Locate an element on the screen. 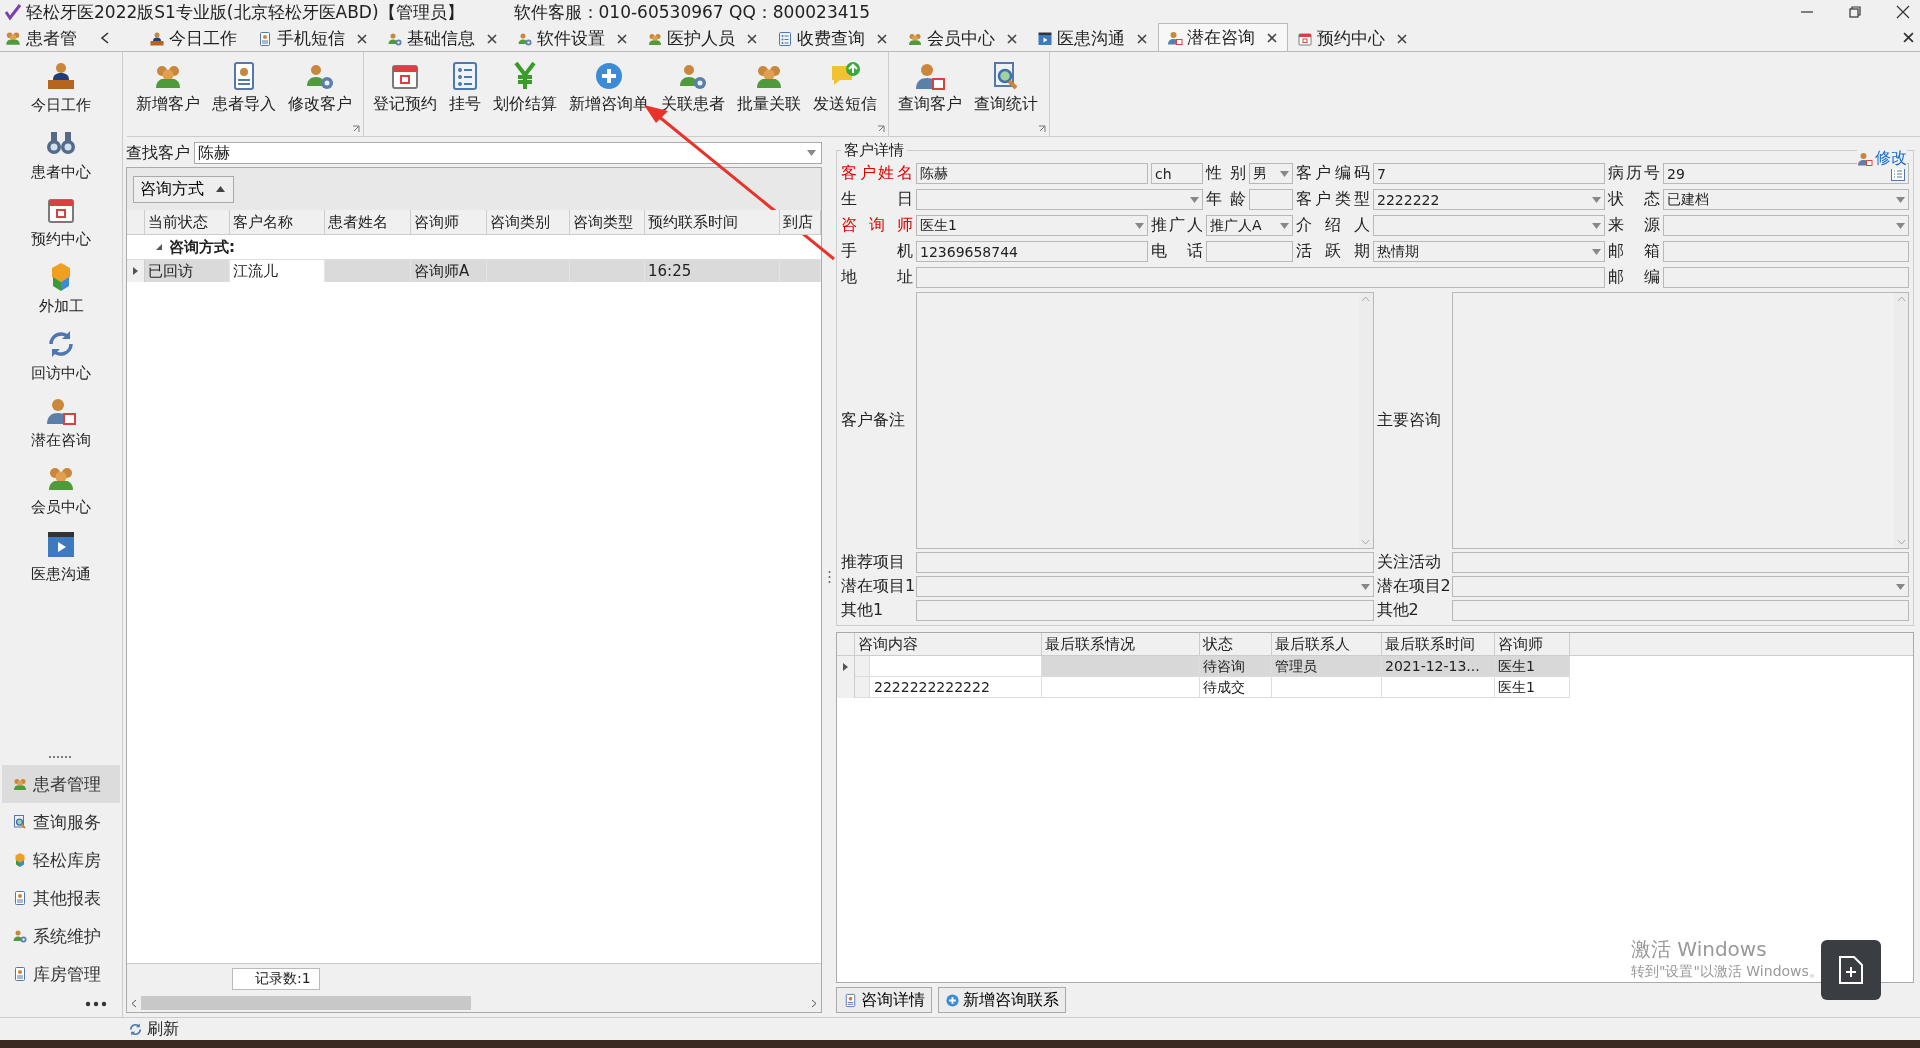  scroll-left-icon is located at coordinates (134, 1003).